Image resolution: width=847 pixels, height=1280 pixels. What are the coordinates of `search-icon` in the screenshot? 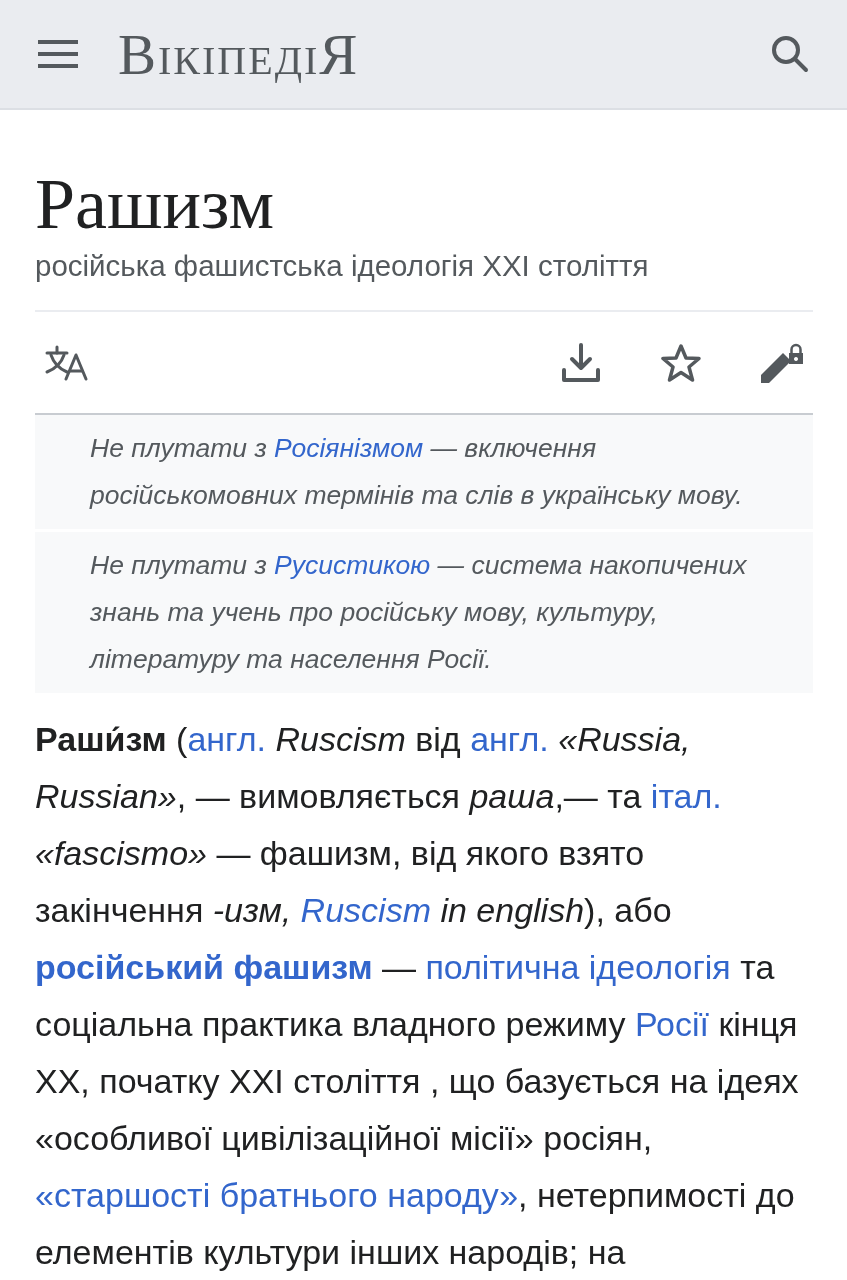 It's located at (790, 54).